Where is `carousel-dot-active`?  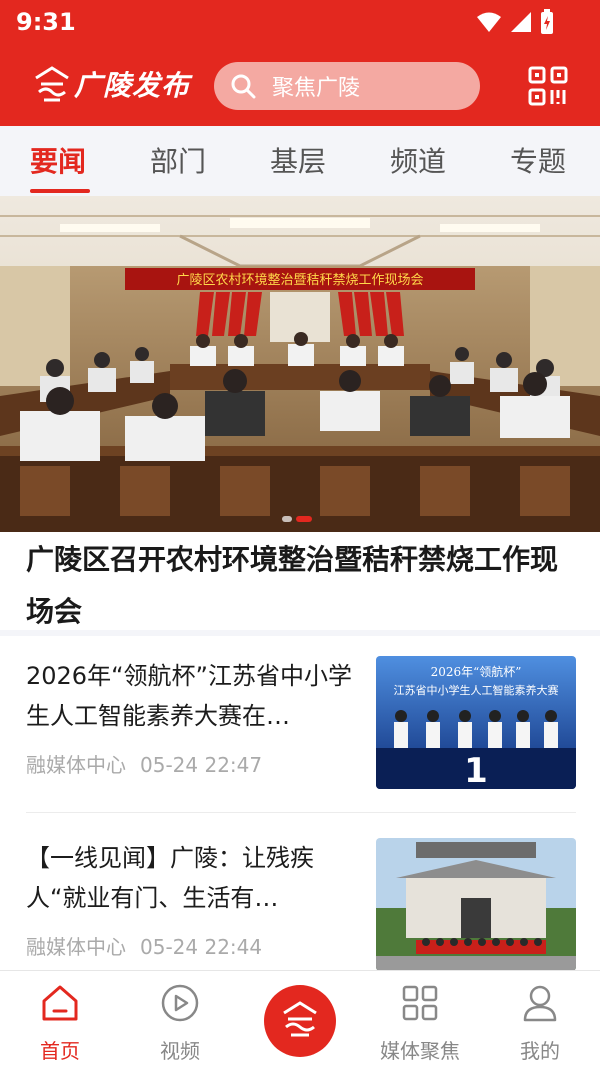
carousel-dot-active is located at coordinates (304, 519).